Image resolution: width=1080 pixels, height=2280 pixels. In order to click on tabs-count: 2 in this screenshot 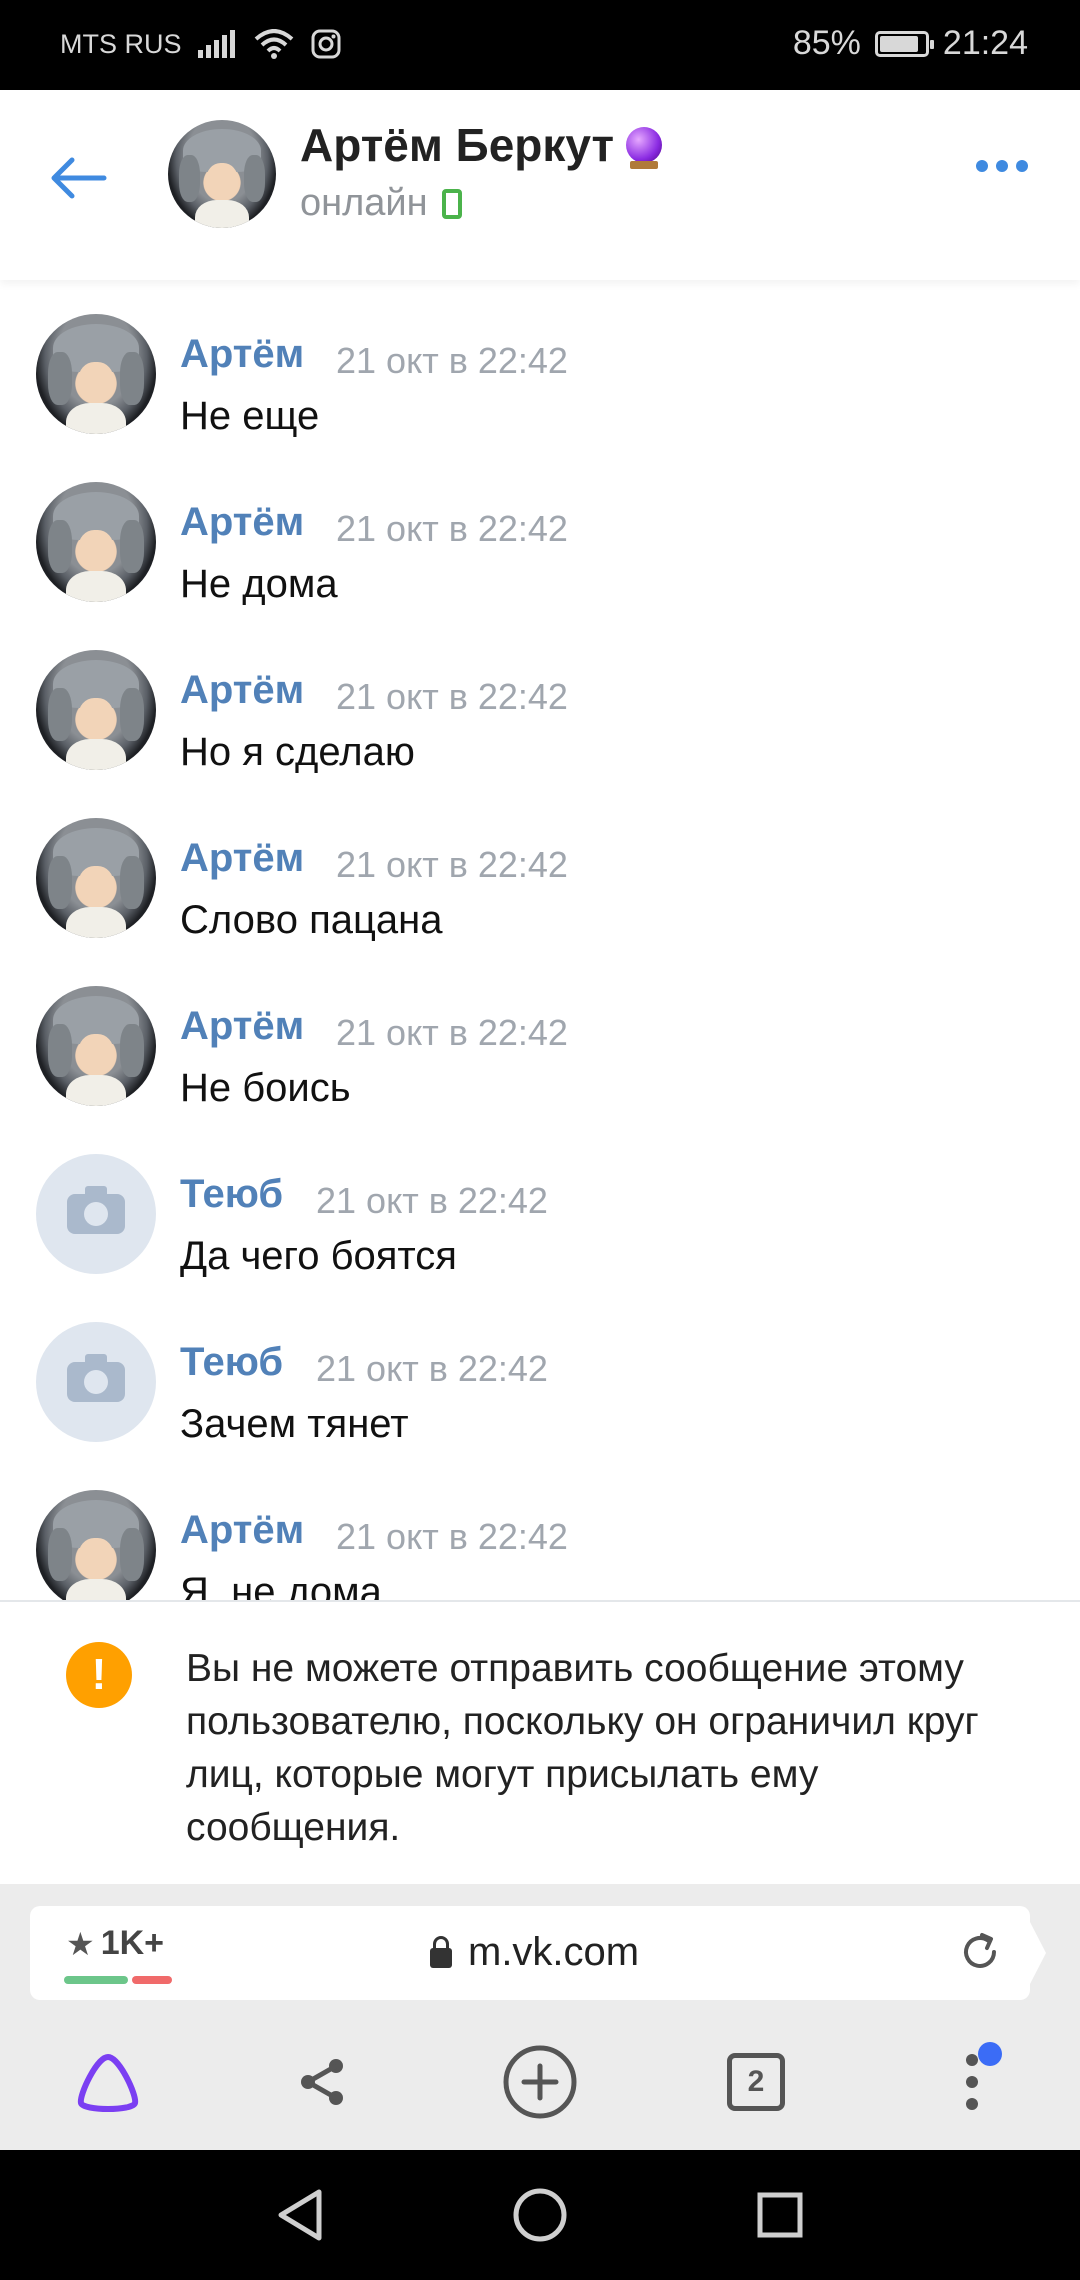, I will do `click(756, 2082)`.